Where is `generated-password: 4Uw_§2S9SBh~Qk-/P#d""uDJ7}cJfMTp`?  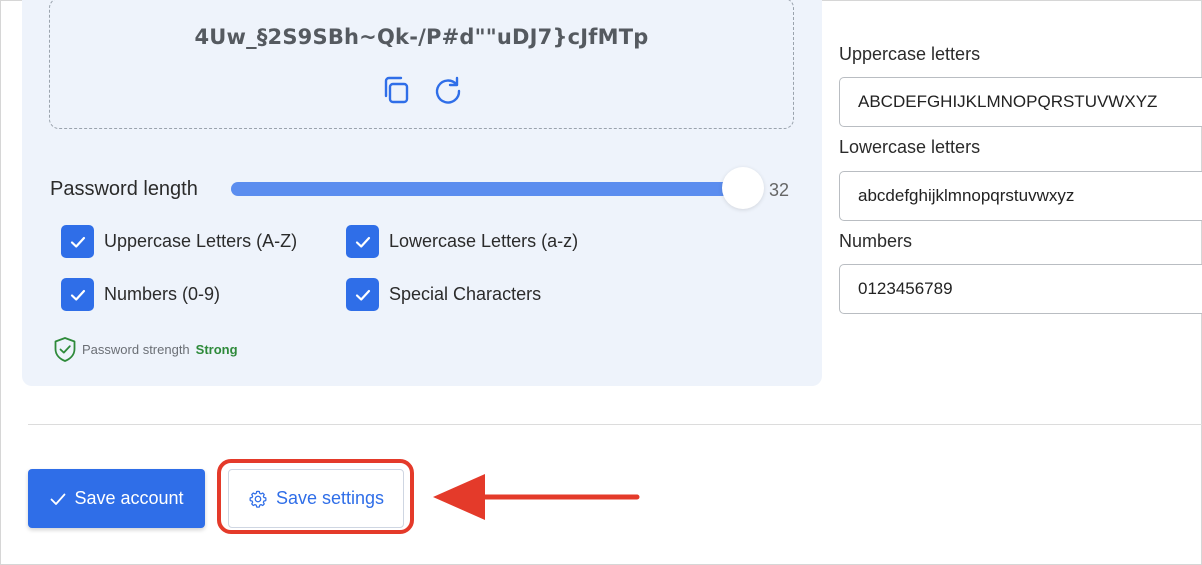
generated-password: 4Uw_§2S9SBh~Qk-/P#d""uDJ7}cJfMTp is located at coordinates (421, 37).